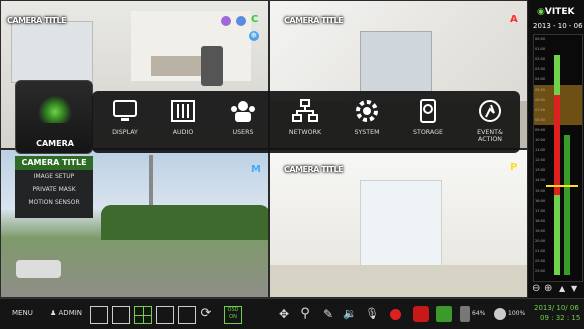  I want to click on fullscreen-icon, so click(99, 315).